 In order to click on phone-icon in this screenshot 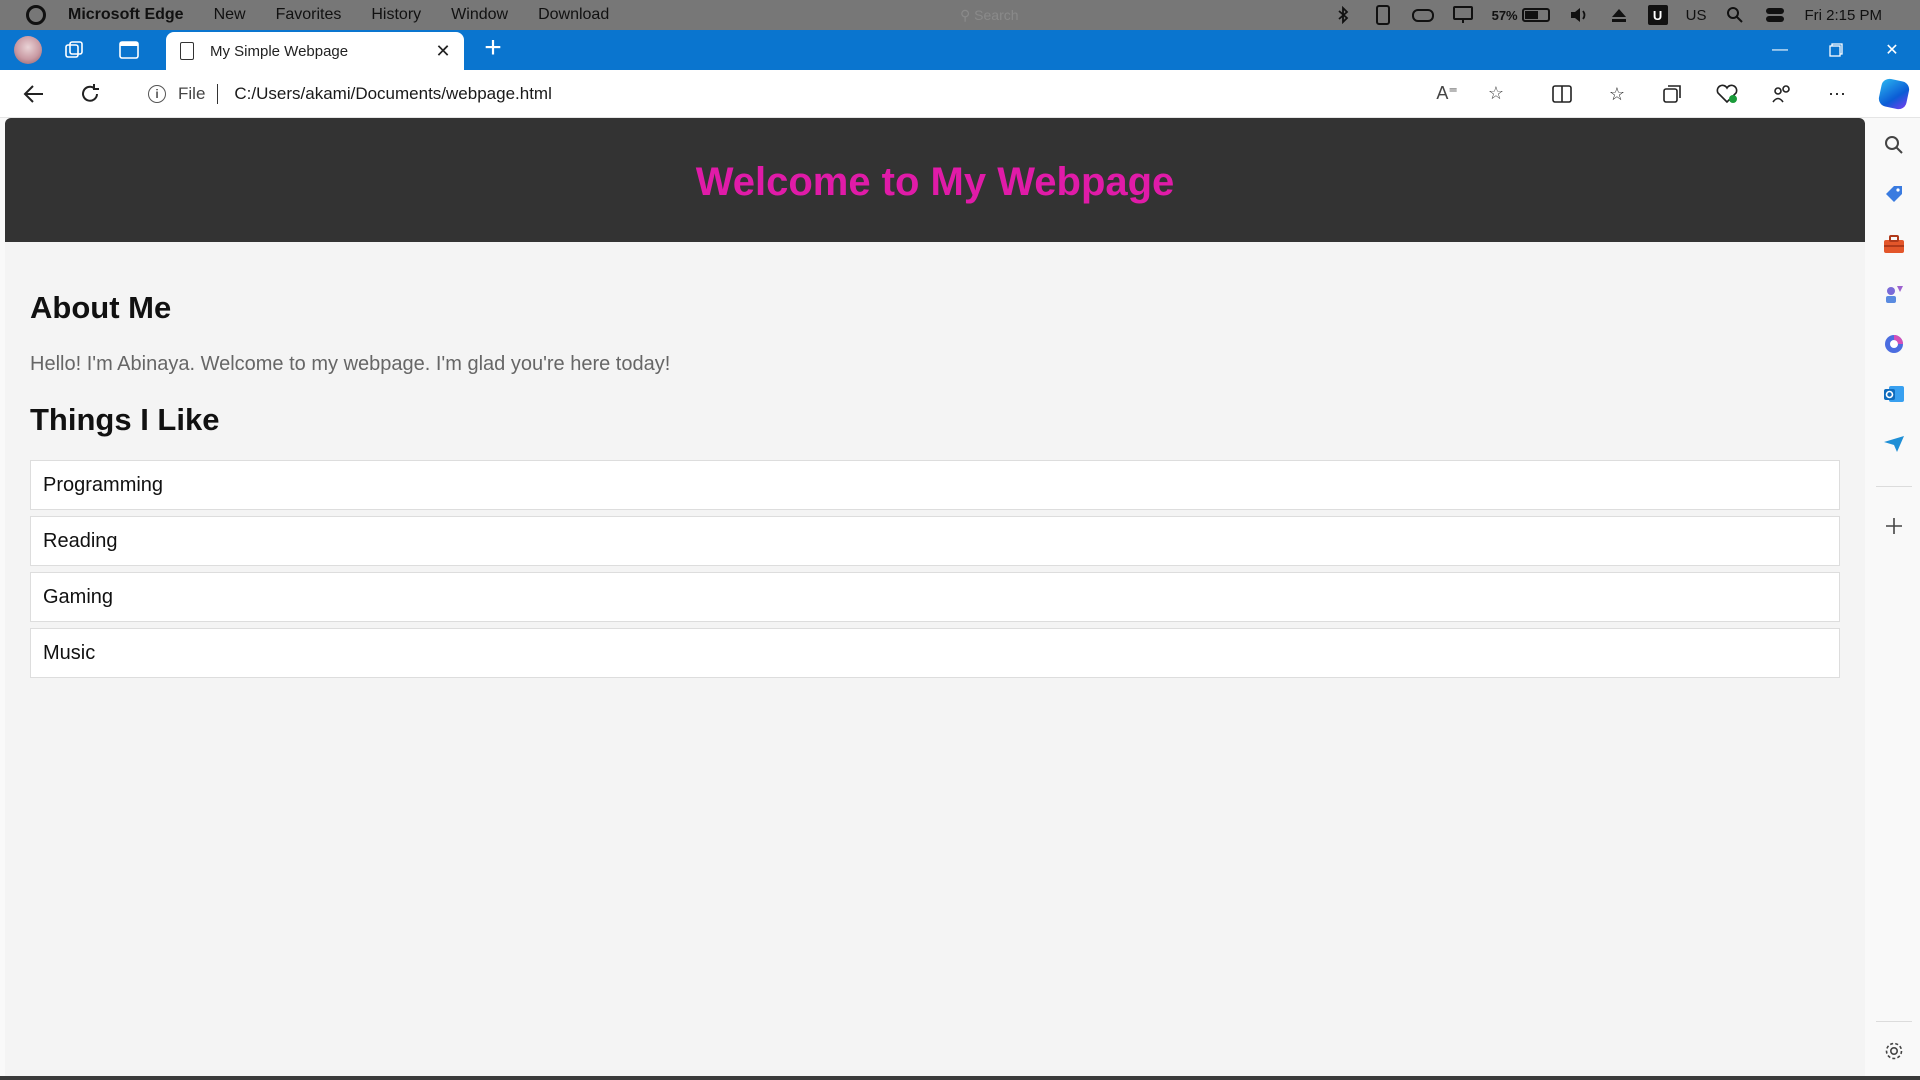, I will do `click(1383, 15)`.